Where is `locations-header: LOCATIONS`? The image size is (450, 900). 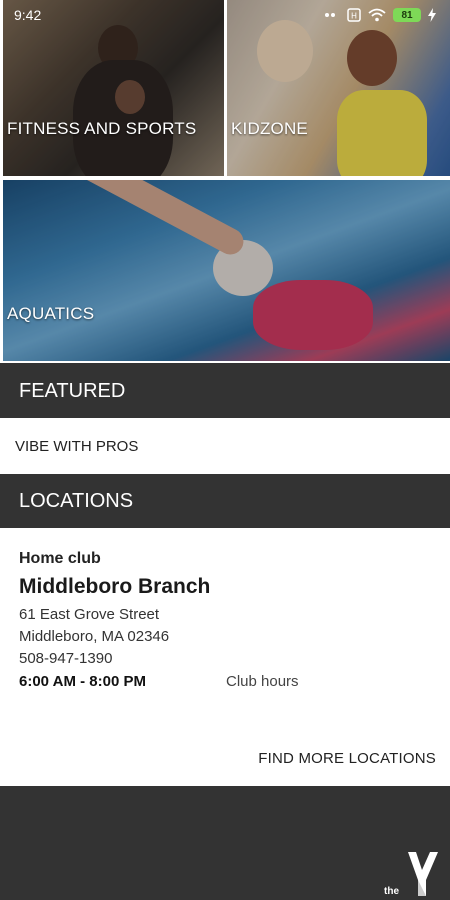 locations-header: LOCATIONS is located at coordinates (225, 501).